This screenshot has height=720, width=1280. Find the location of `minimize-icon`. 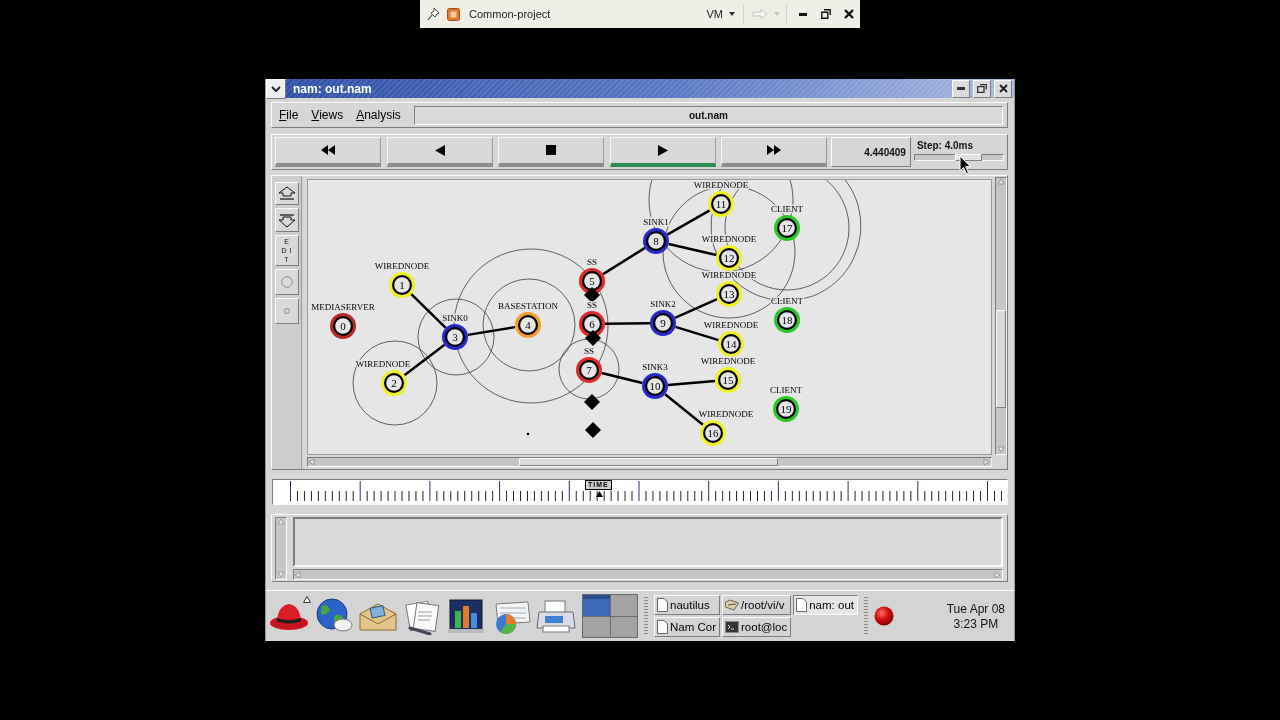

minimize-icon is located at coordinates (961, 88).